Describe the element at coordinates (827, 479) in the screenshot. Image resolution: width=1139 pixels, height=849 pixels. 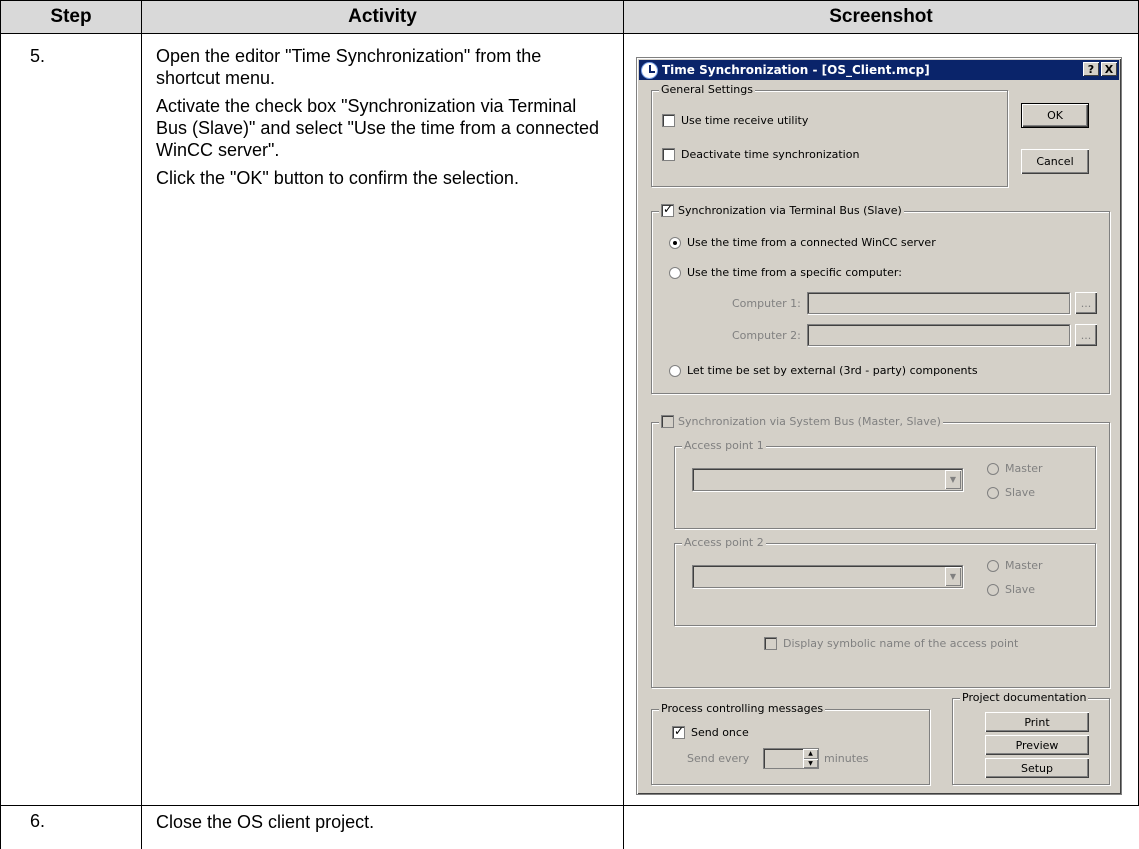
I see `access-point-1-dropdown: ▼` at that location.